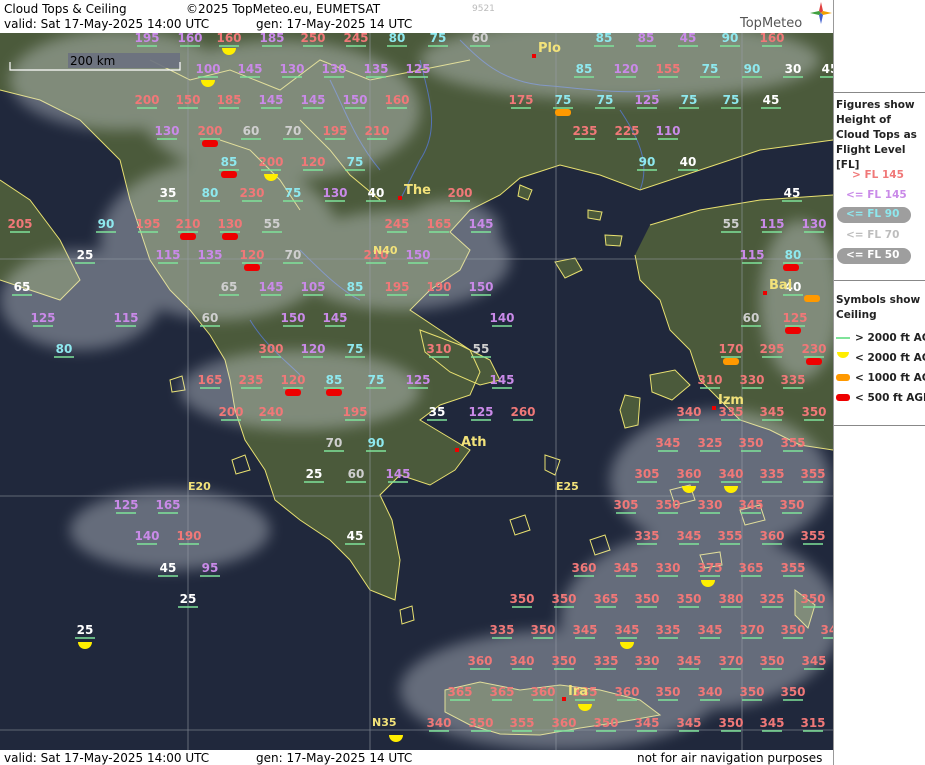 The height and width of the screenshot is (765, 925). What do you see at coordinates (438, 224) in the screenshot?
I see `cloud-top-figure: 165` at bounding box center [438, 224].